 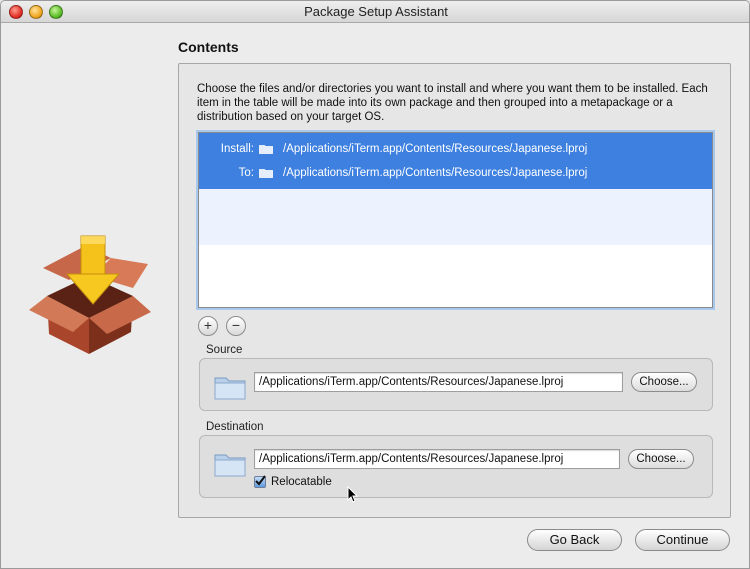 What do you see at coordinates (682, 540) in the screenshot?
I see `continue-button: Continue` at bounding box center [682, 540].